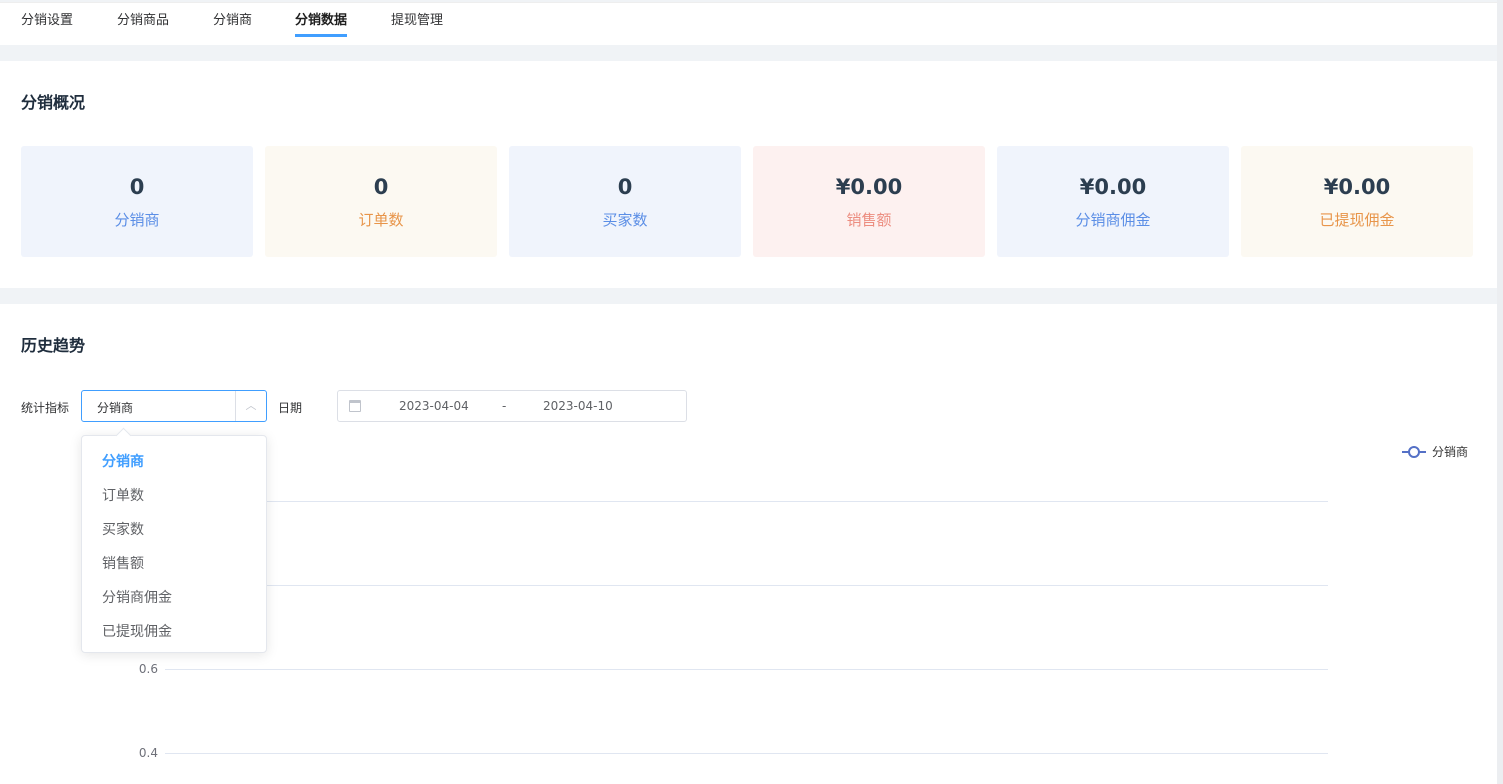  What do you see at coordinates (321, 23) in the screenshot?
I see `tab-3: 分销数据` at bounding box center [321, 23].